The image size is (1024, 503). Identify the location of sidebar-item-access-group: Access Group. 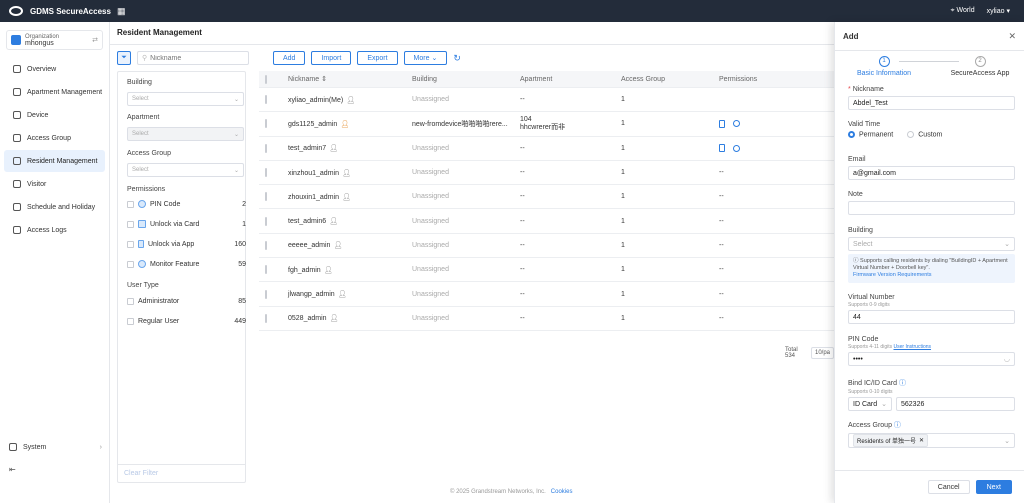
(54, 138).